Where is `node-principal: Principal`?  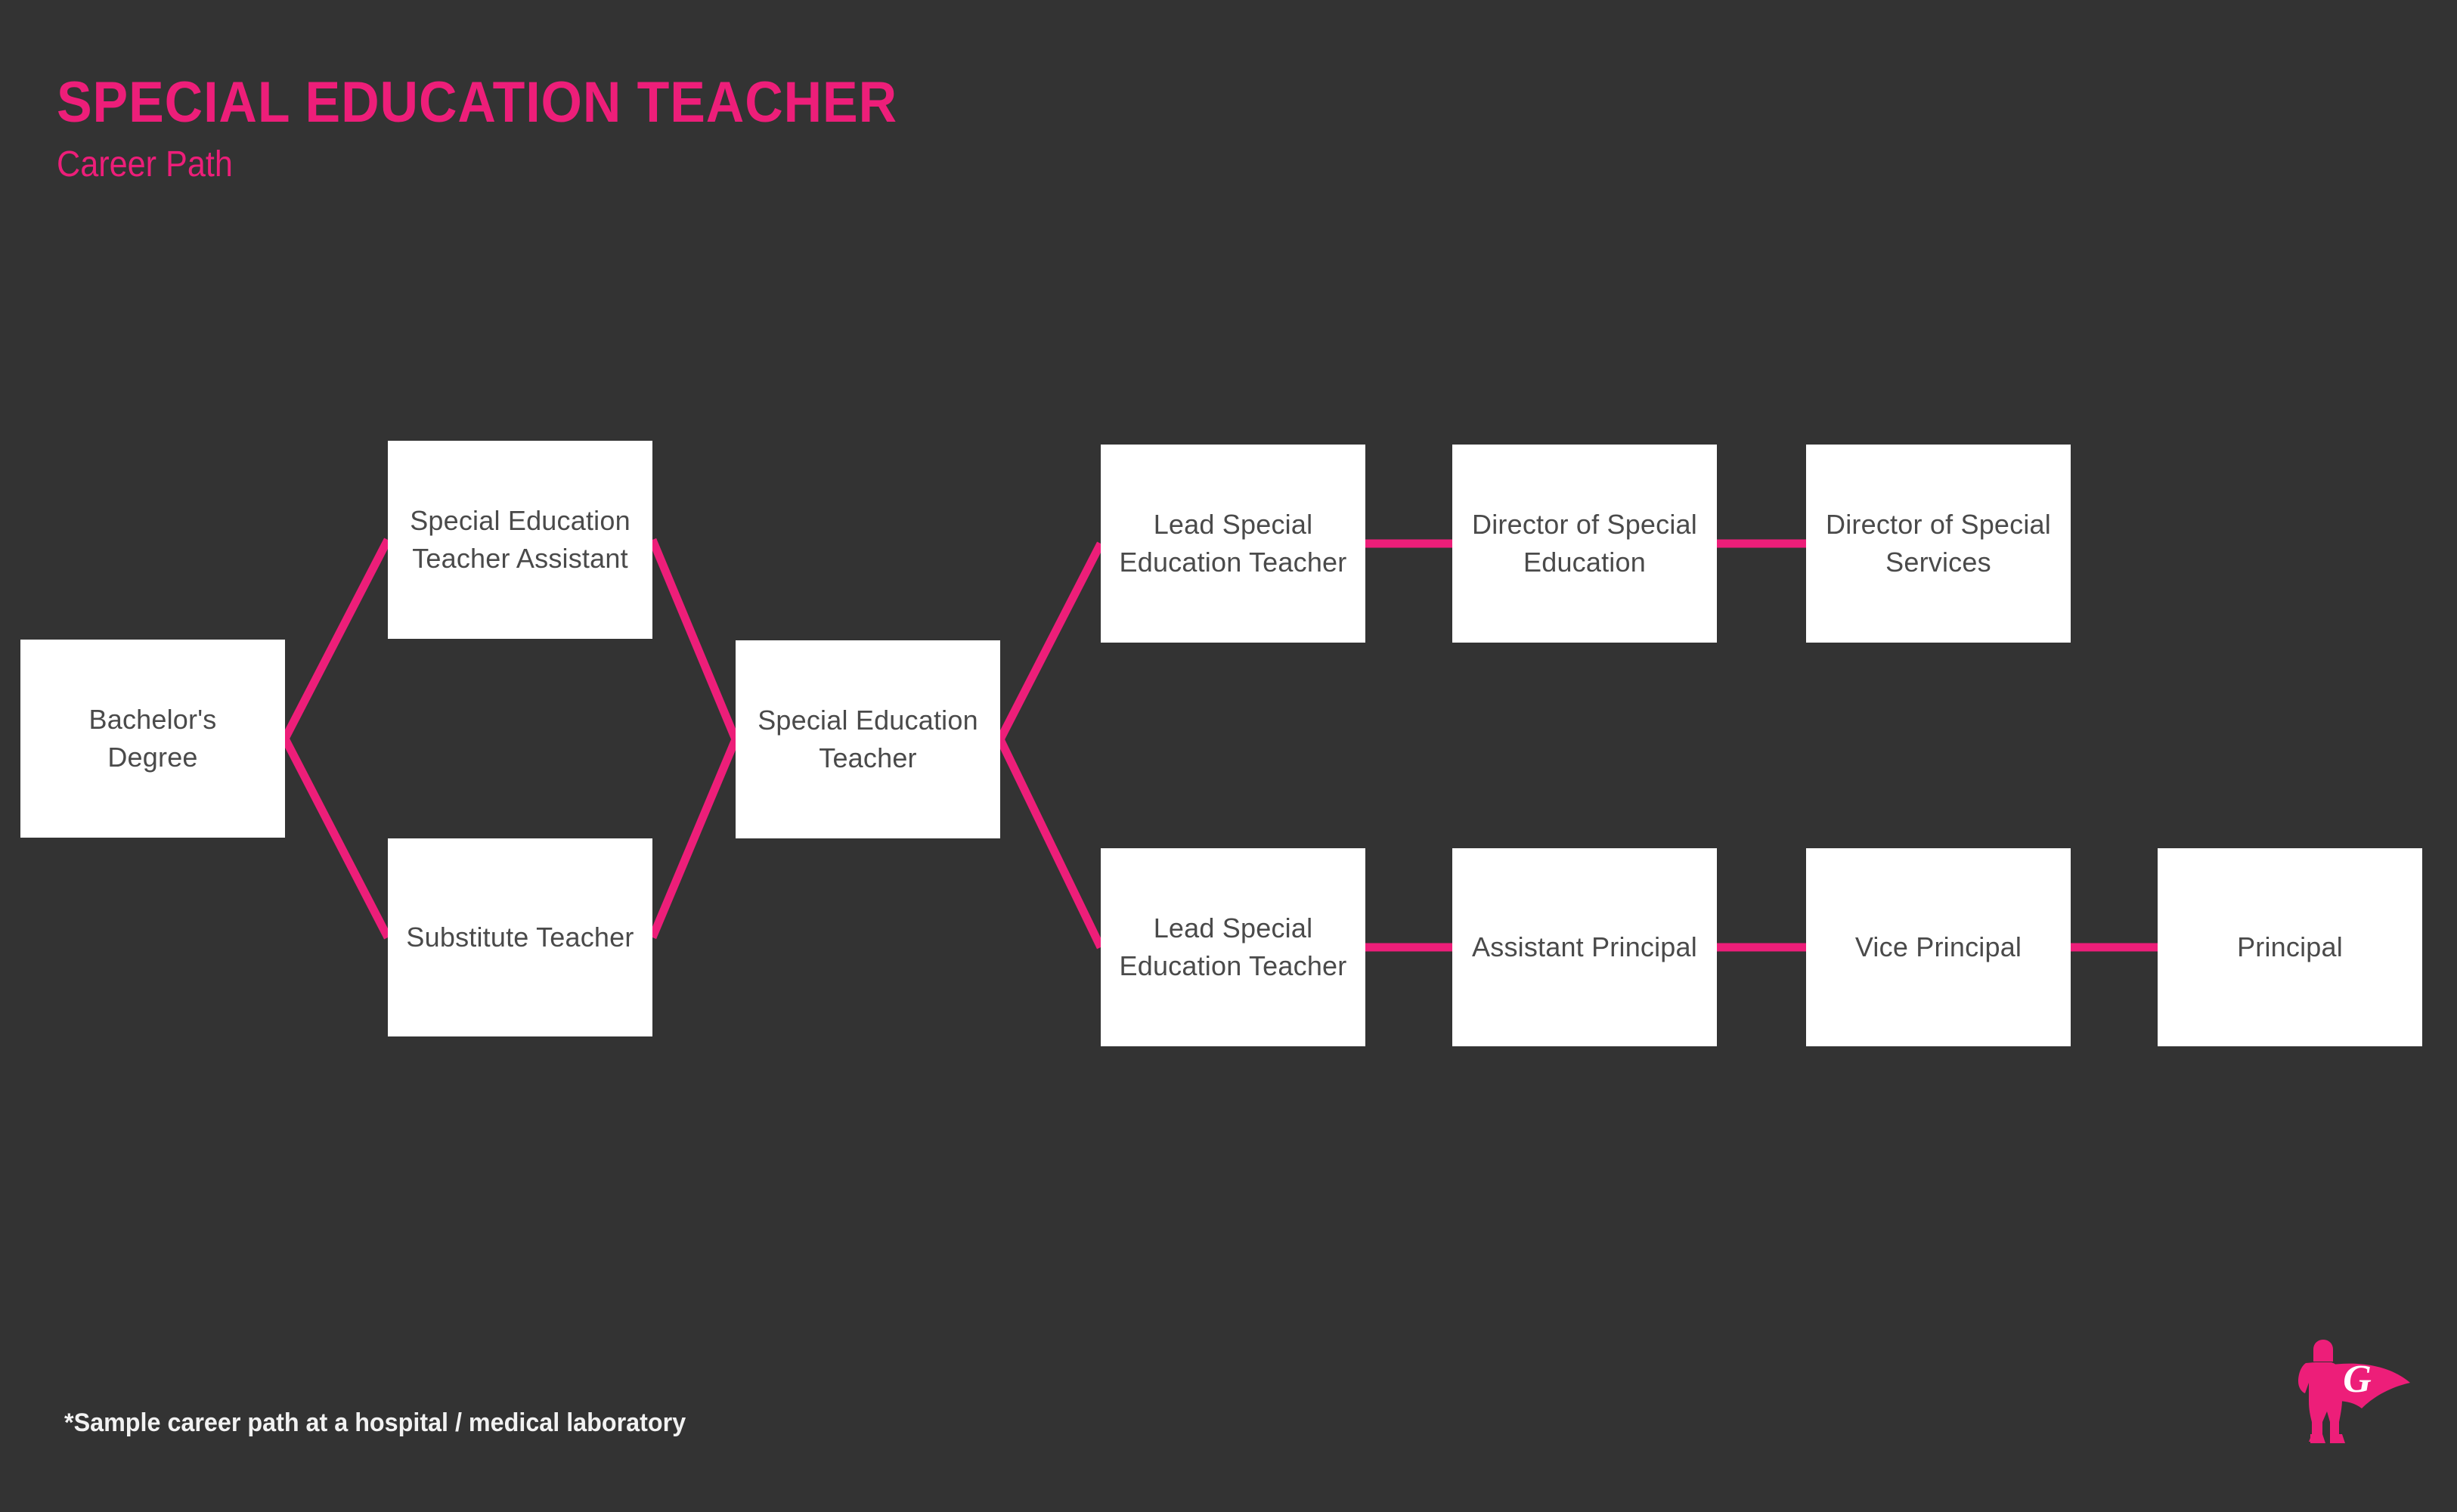 node-principal: Principal is located at coordinates (2290, 947).